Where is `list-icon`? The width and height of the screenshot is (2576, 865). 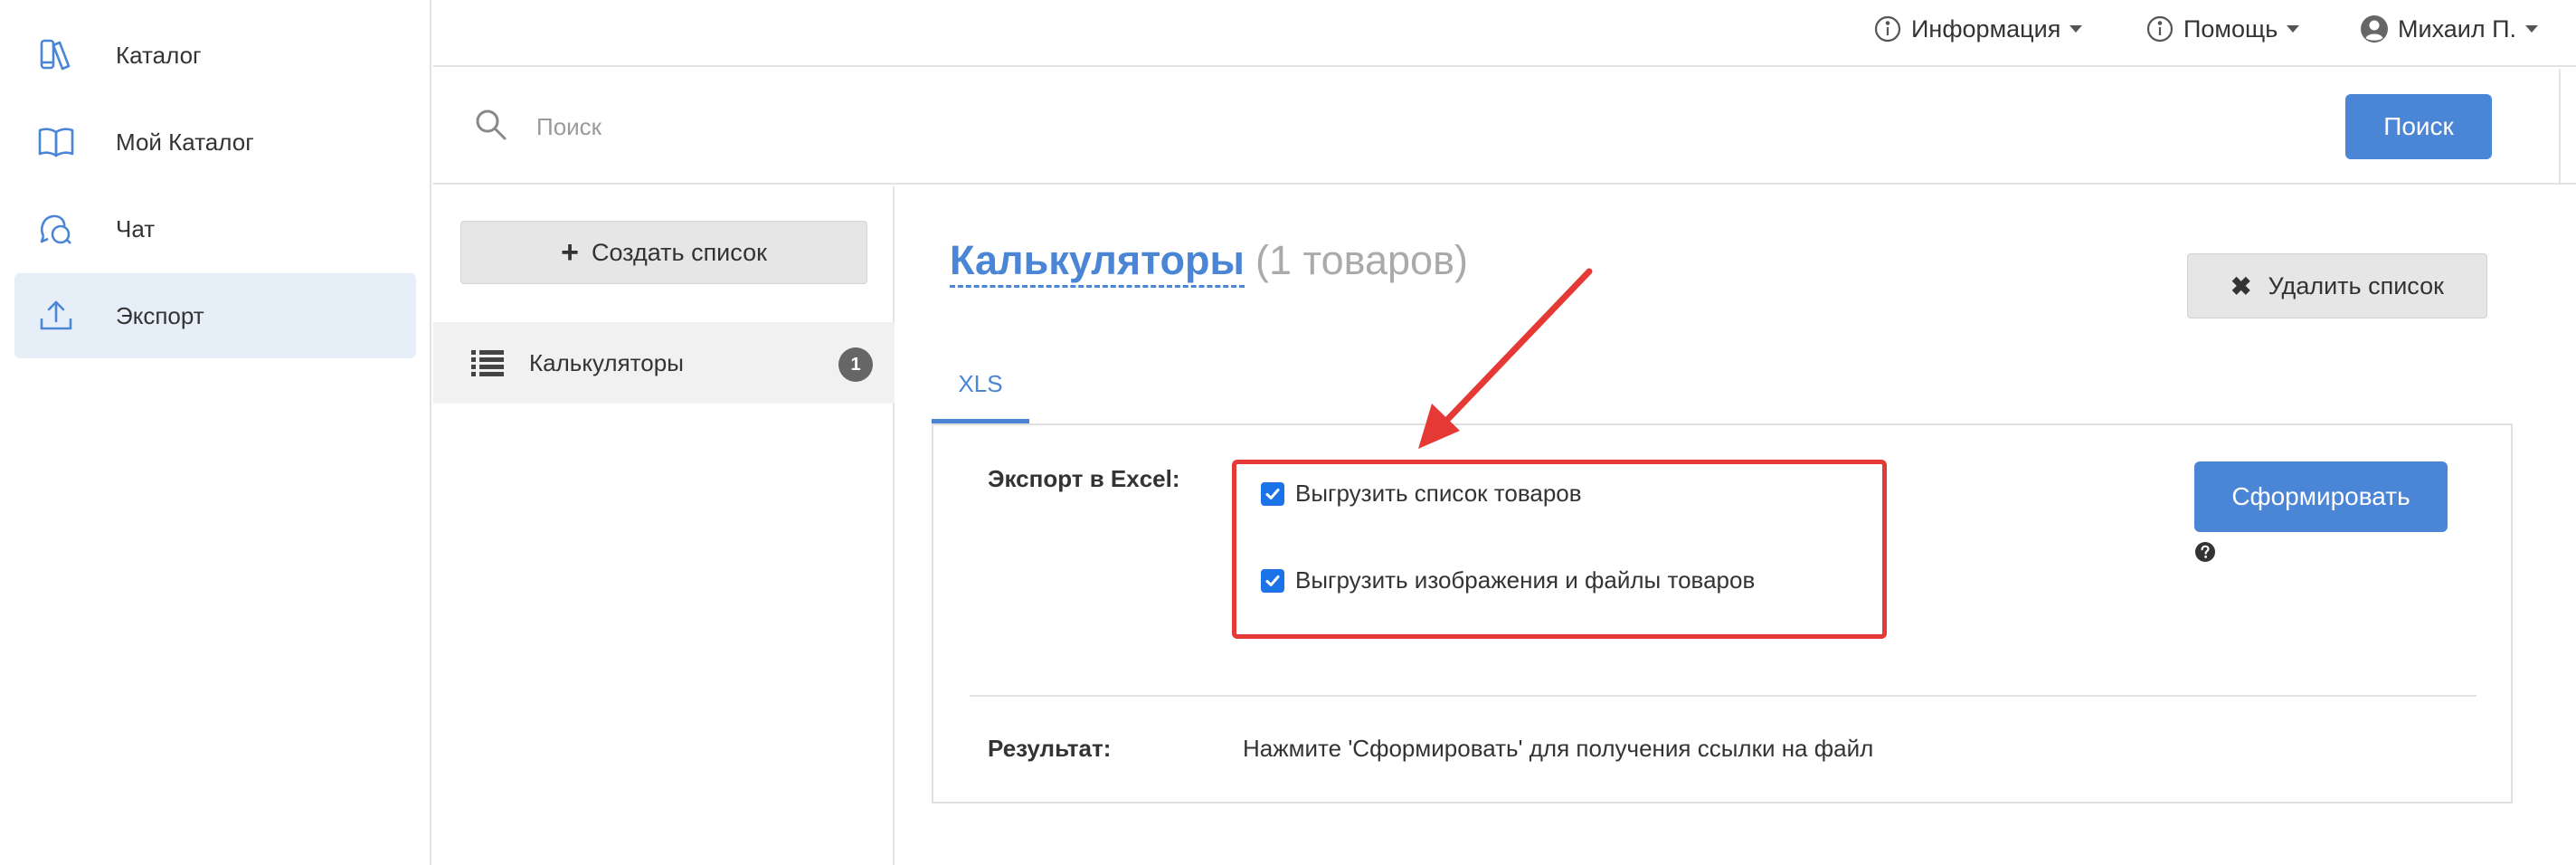 list-icon is located at coordinates (488, 363).